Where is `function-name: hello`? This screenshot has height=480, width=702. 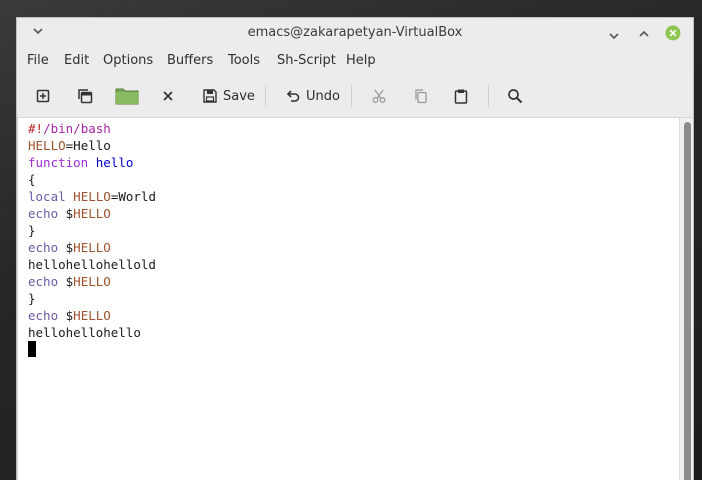 function-name: hello is located at coordinates (114, 162).